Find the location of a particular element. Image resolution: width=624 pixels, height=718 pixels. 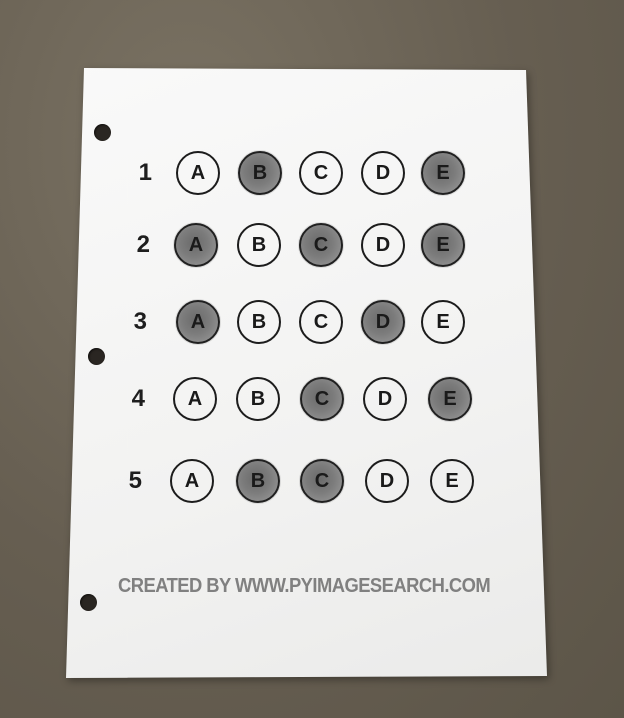

question-row: 5 ABCDE is located at coordinates (312, 481).